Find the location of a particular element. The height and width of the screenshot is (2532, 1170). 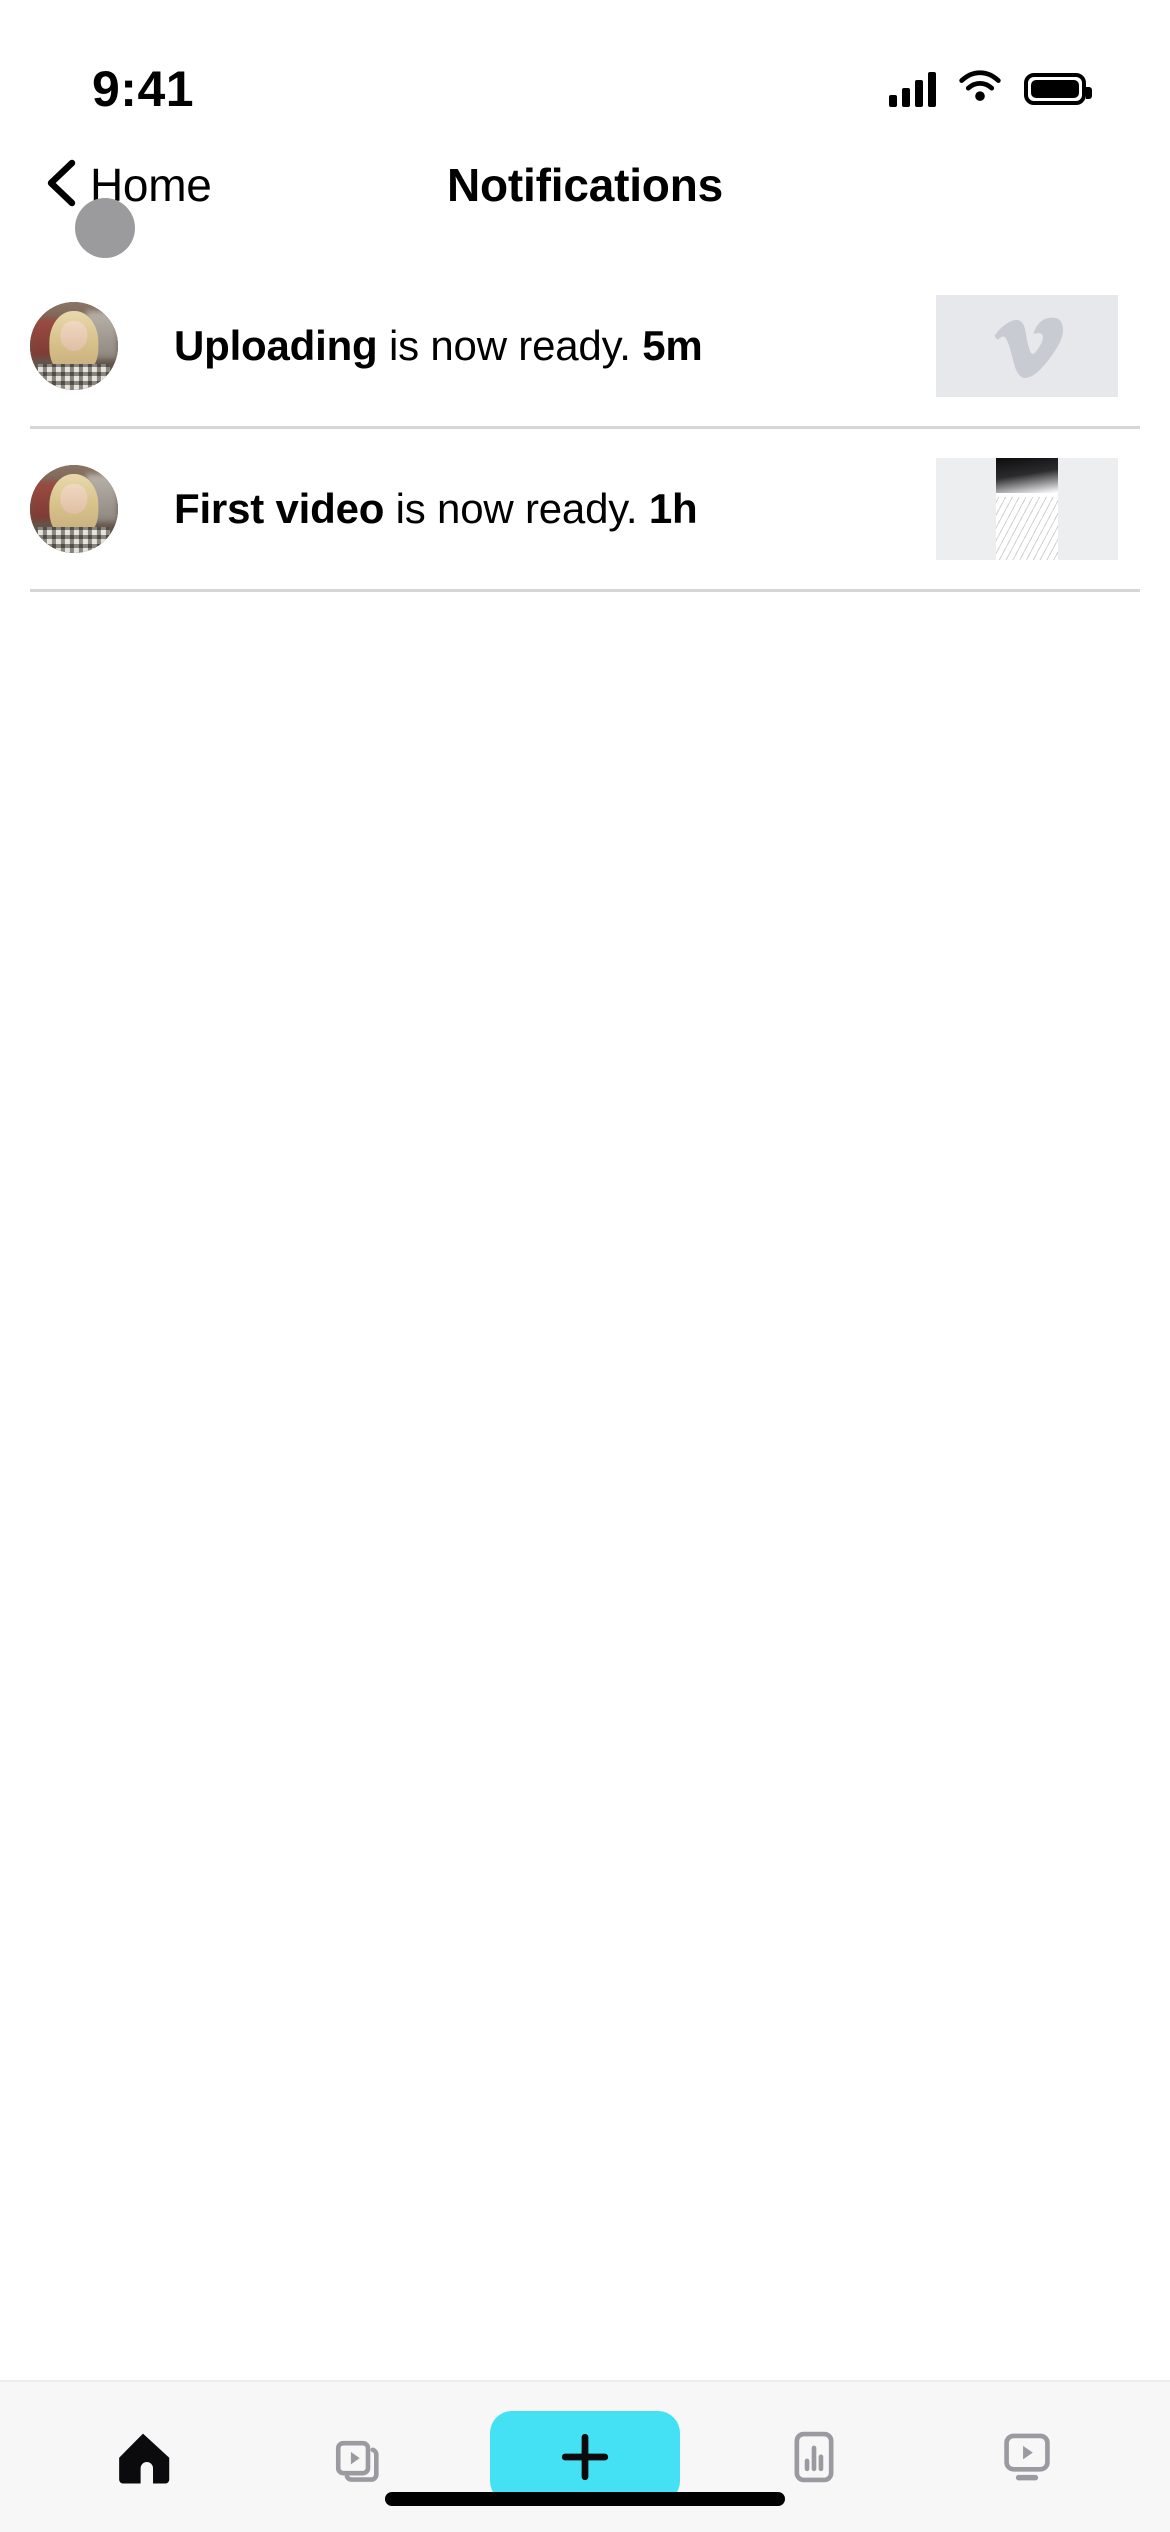

divider is located at coordinates (585, 590).